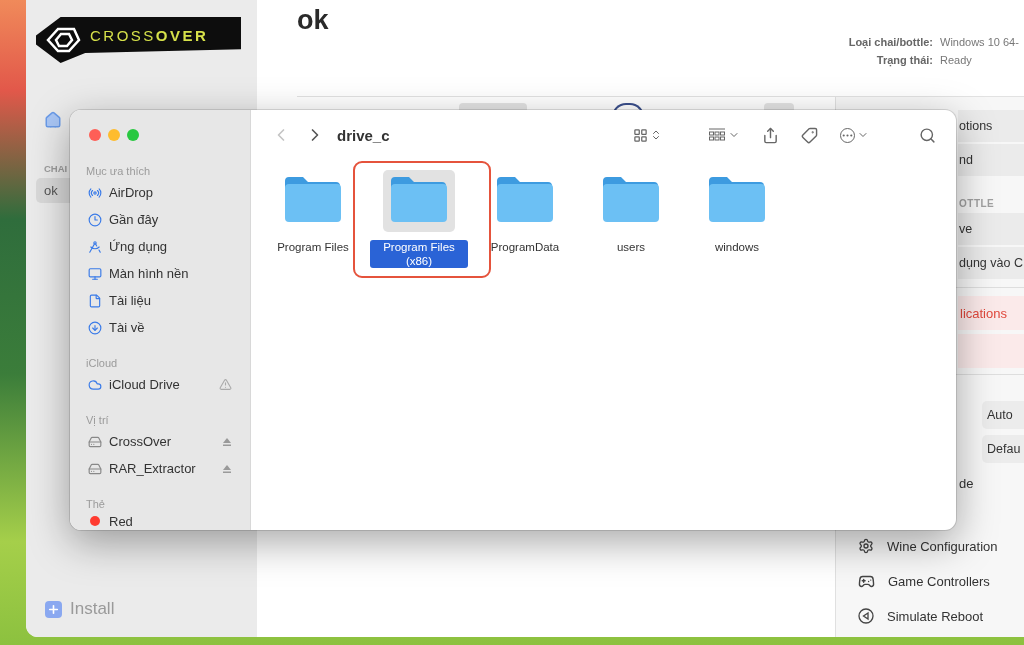 The width and height of the screenshot is (1024, 645). Describe the element at coordinates (170, 327) in the screenshot. I see `sidebar-item: Tài về` at that location.